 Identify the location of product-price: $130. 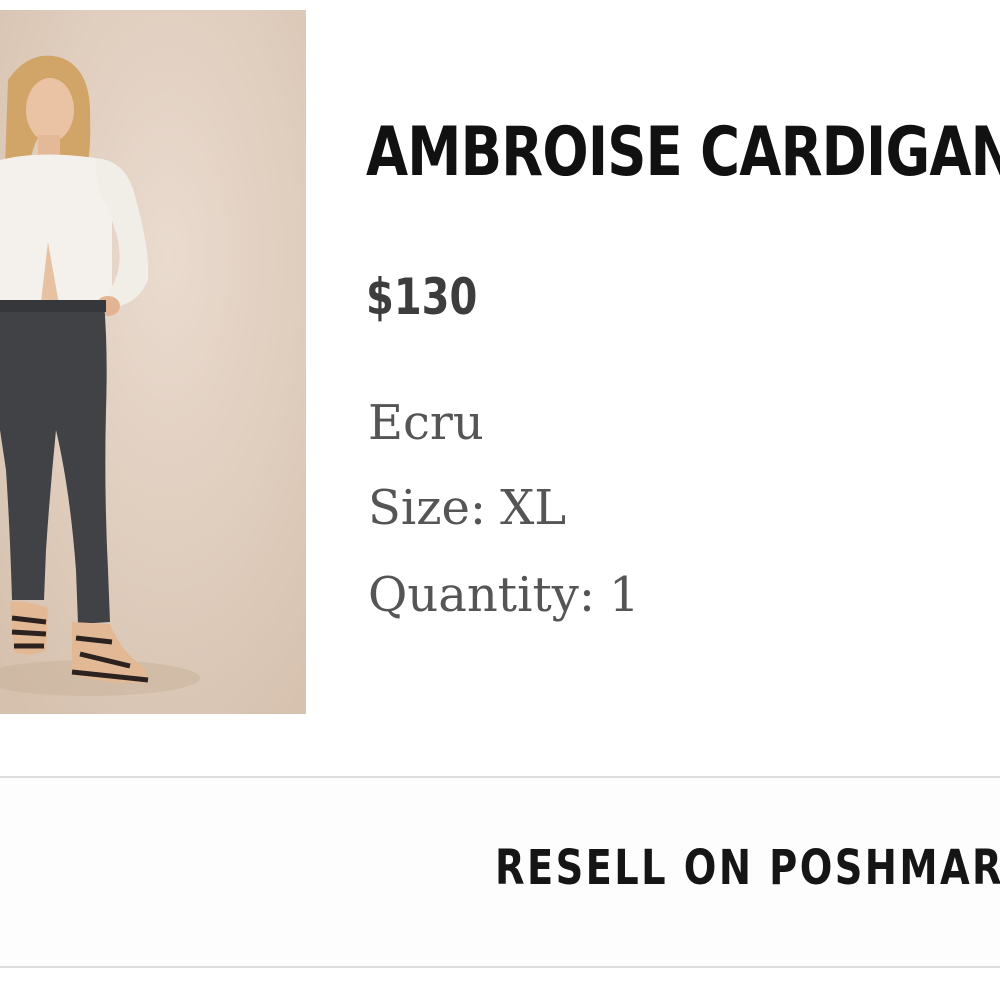
(422, 297).